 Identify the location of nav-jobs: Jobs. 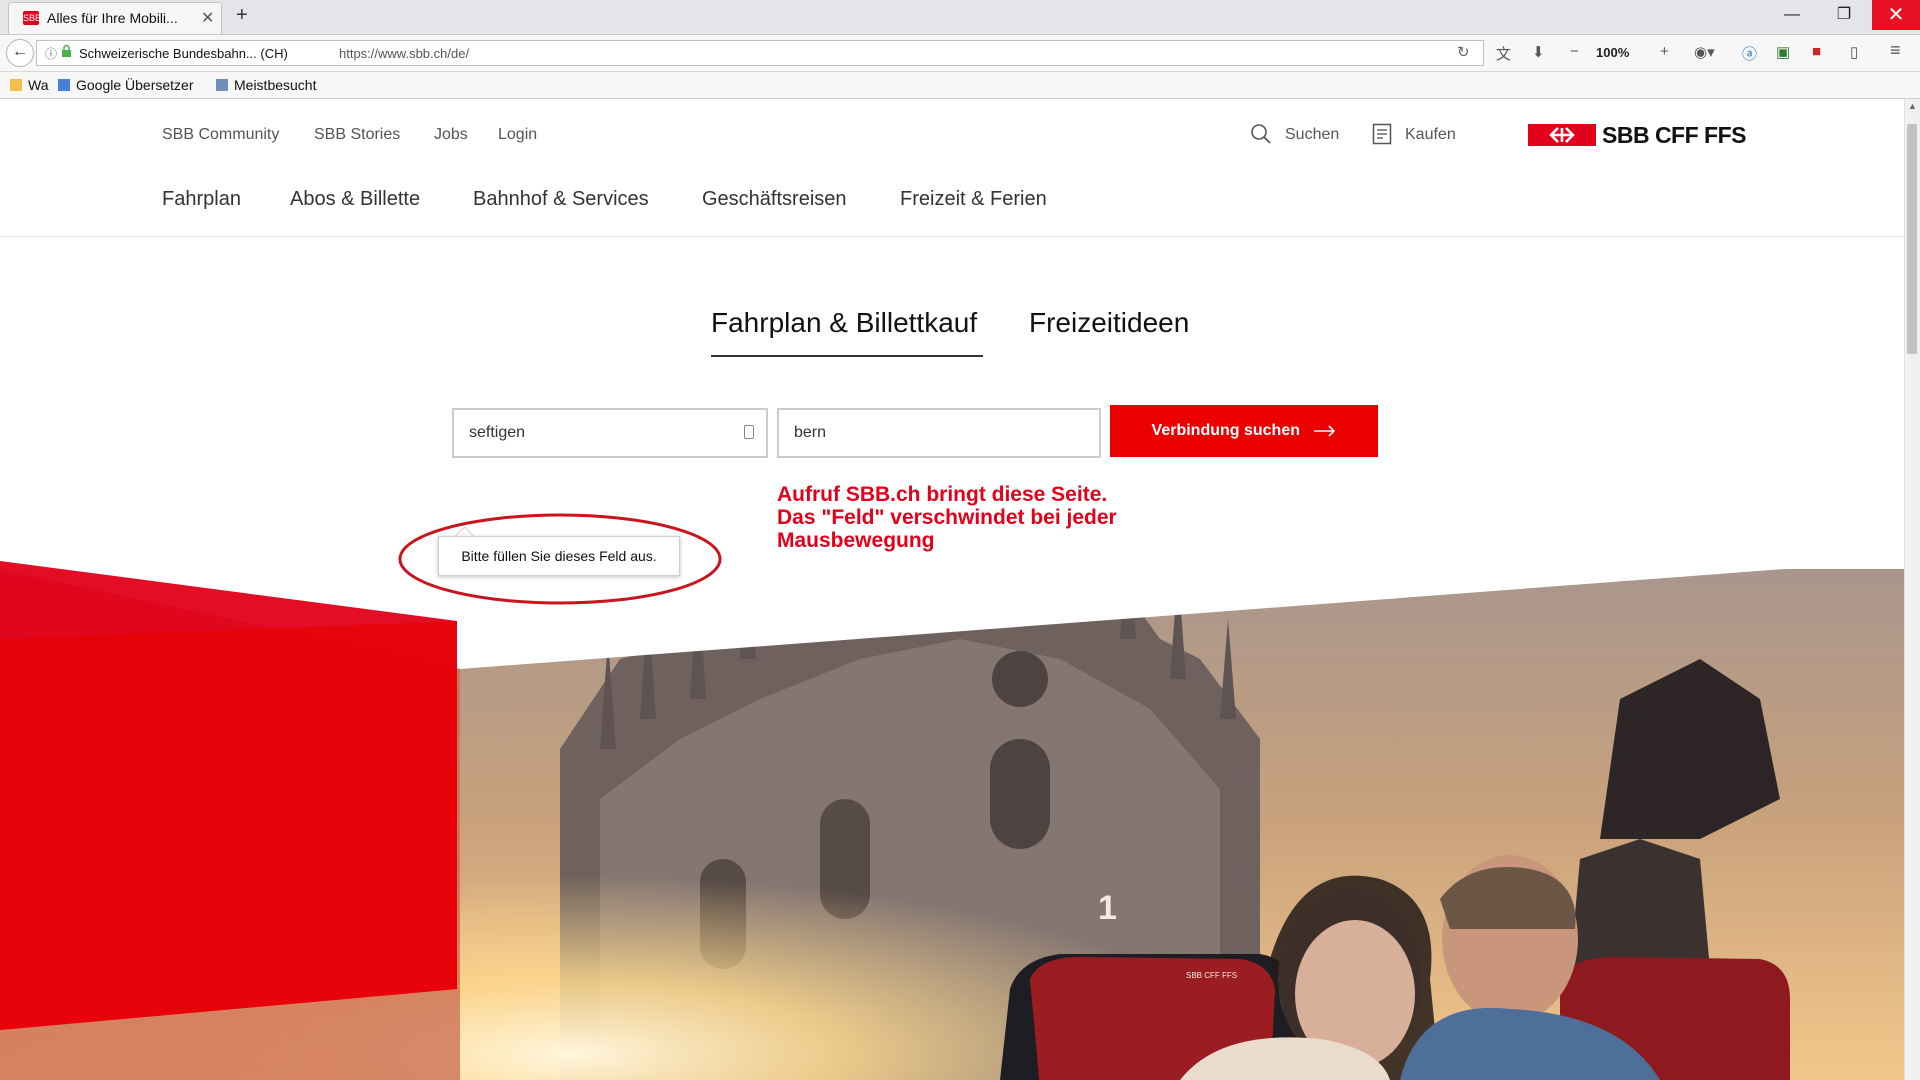
(451, 135).